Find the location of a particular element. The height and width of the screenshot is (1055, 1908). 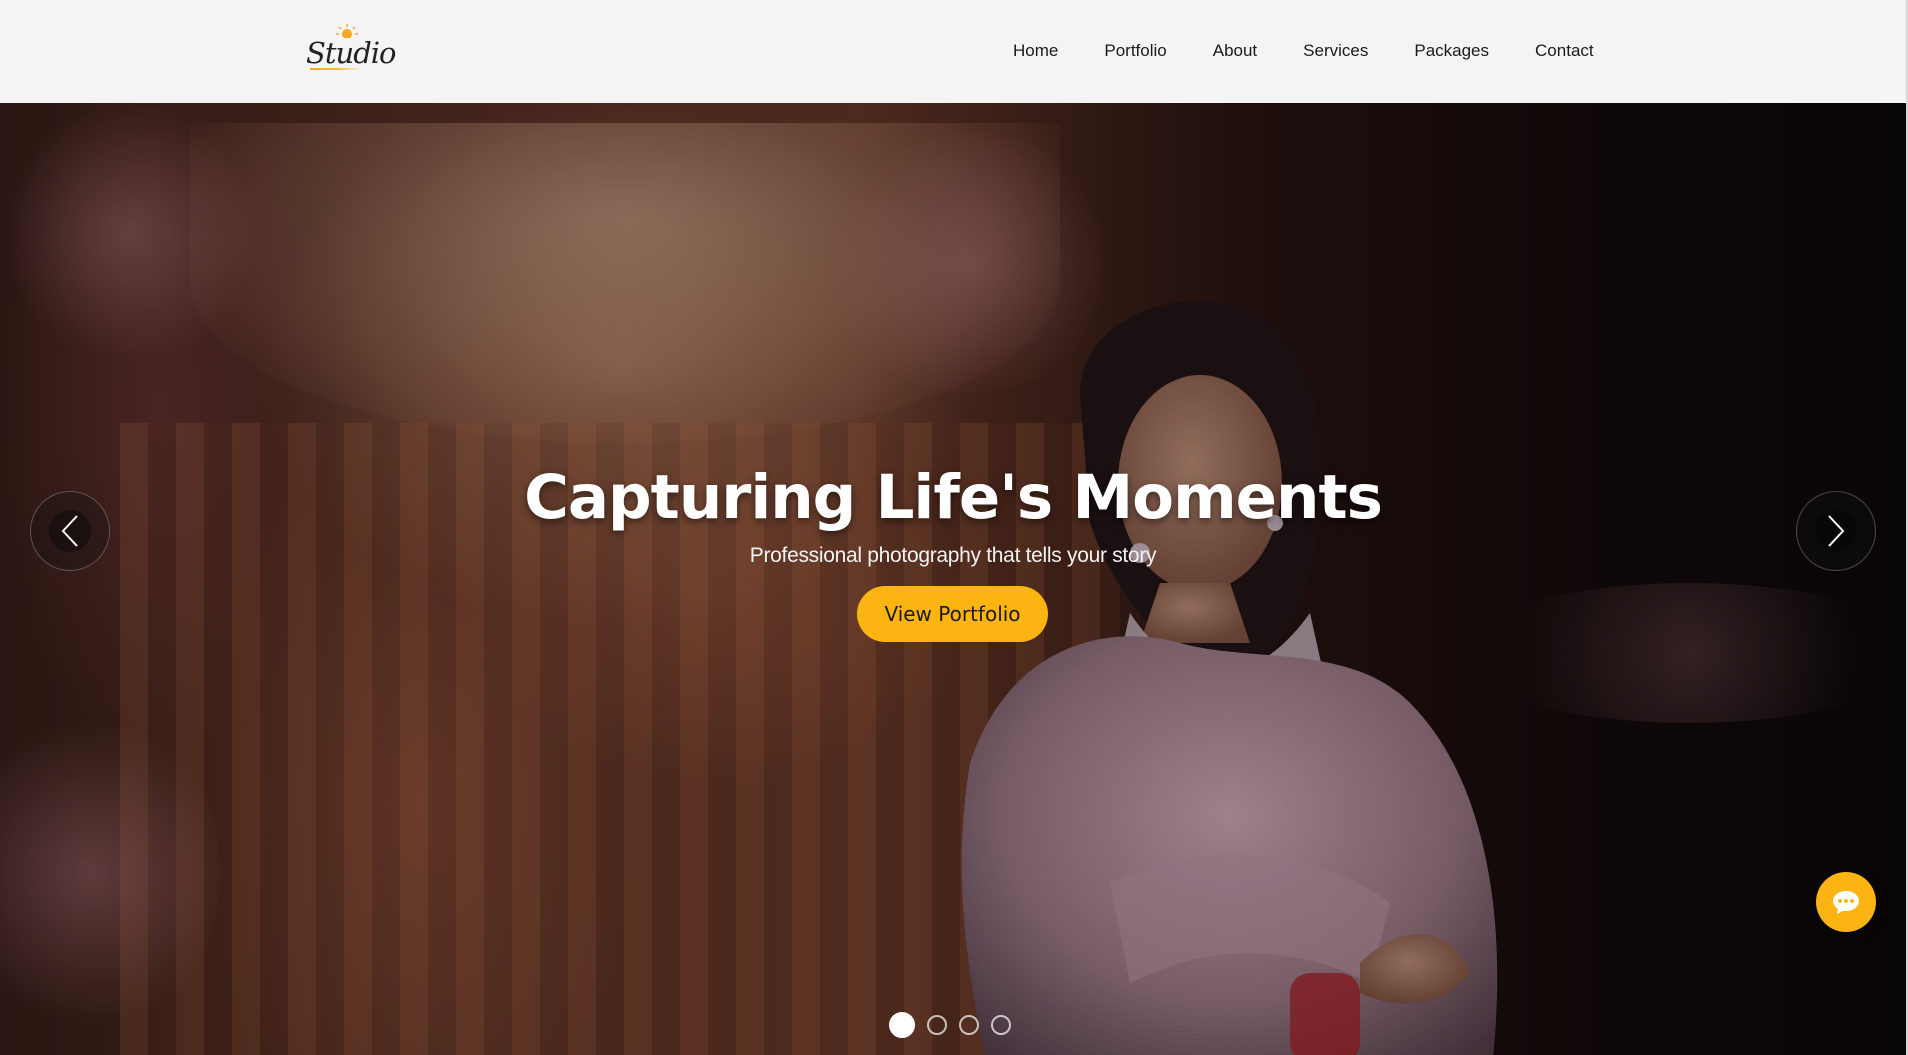

nav-home: Home is located at coordinates (1035, 52).